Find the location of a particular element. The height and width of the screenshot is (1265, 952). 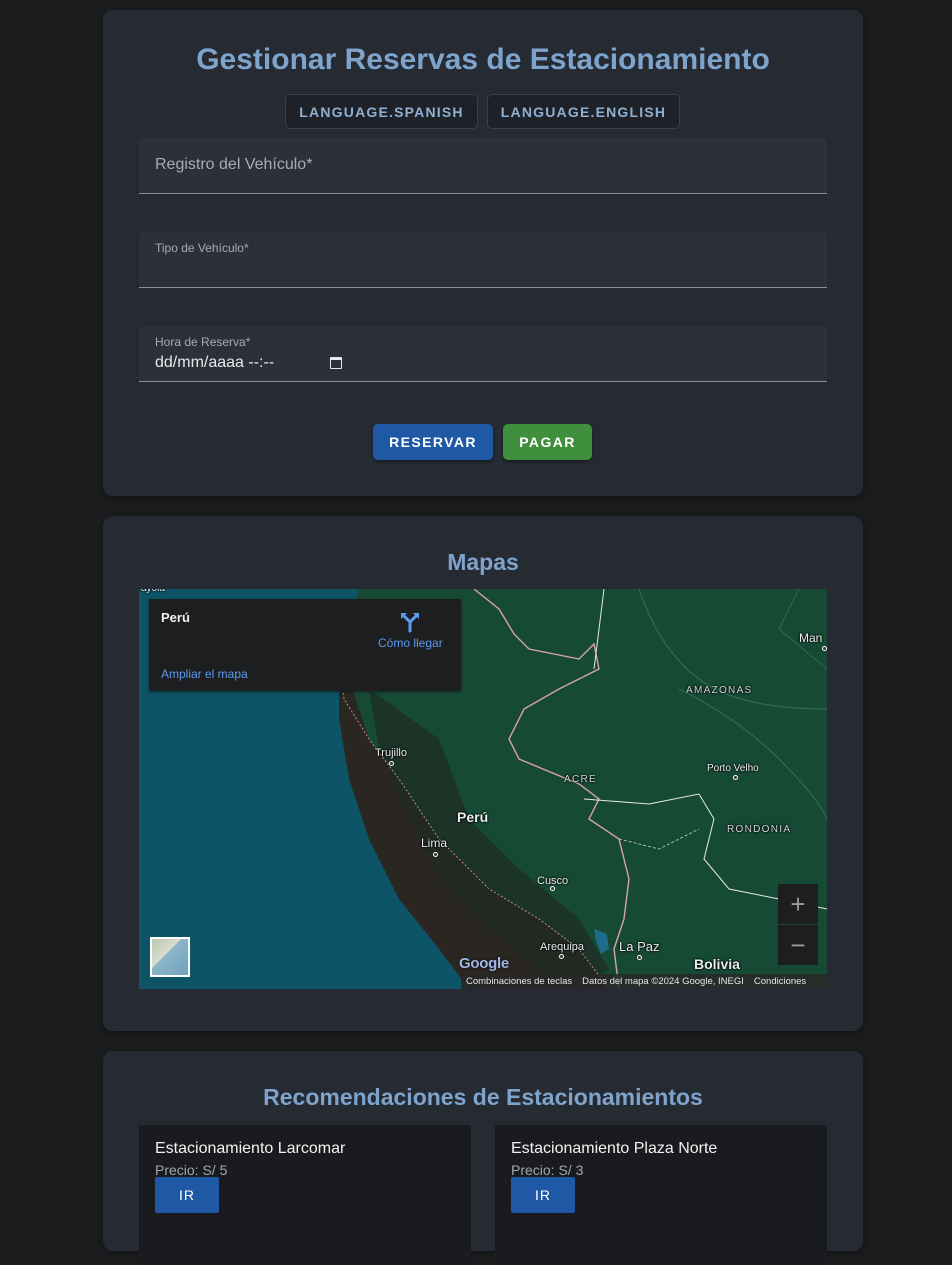

map-label-amazonas: AMAZONAS is located at coordinates (719, 690).